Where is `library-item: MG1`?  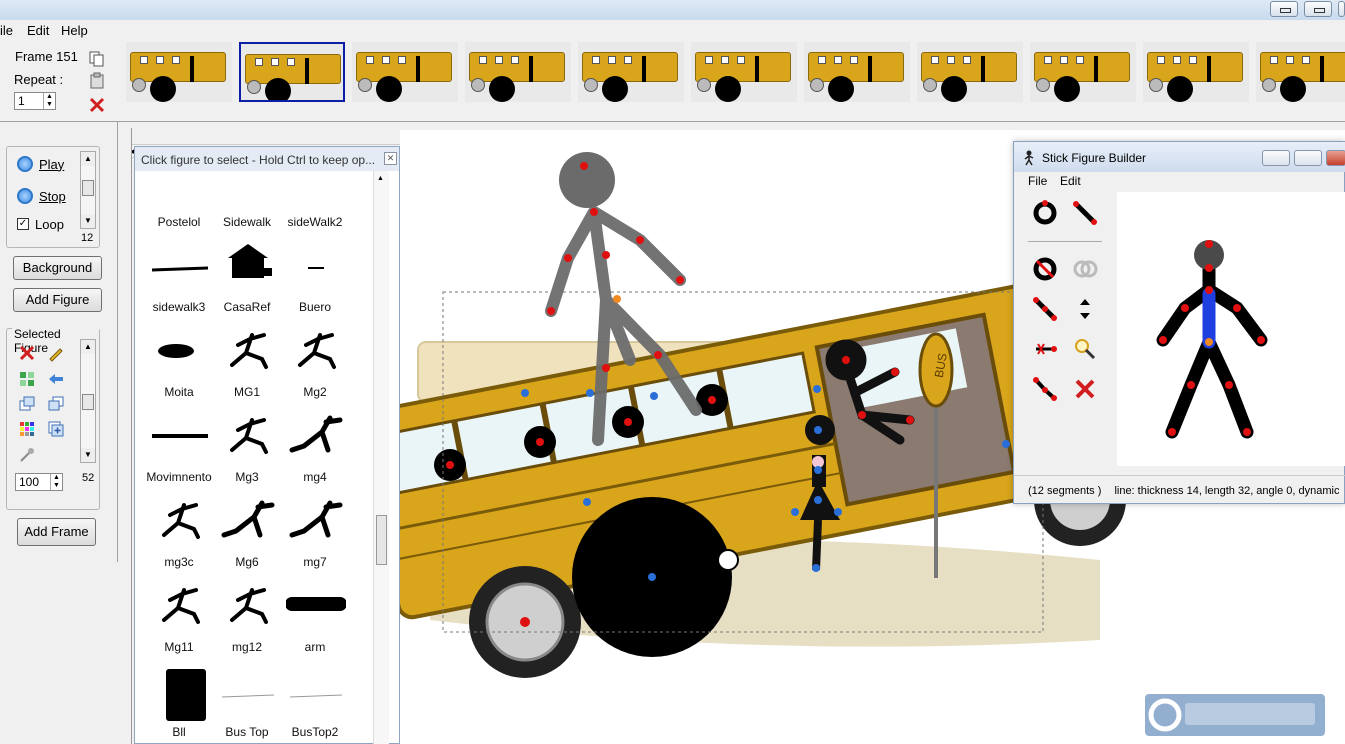 library-item: MG1 is located at coordinates (247, 363).